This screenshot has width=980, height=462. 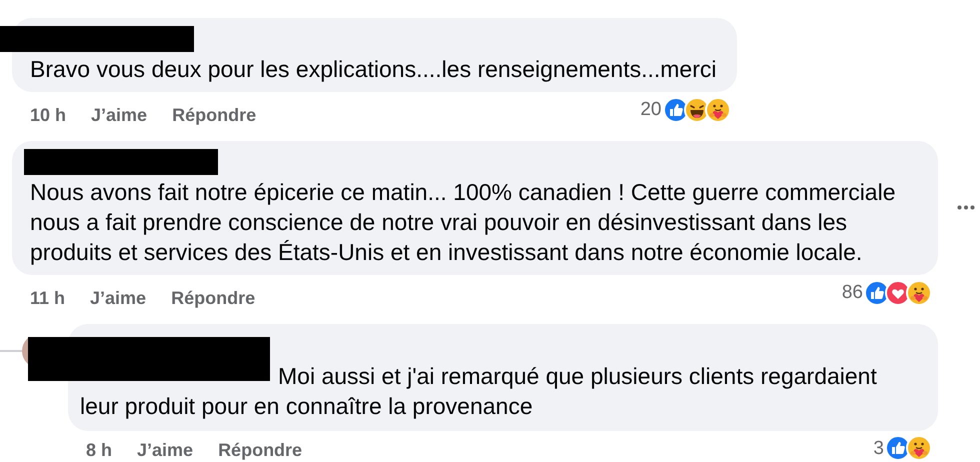 I want to click on comment-time: 8 h, so click(x=99, y=450).